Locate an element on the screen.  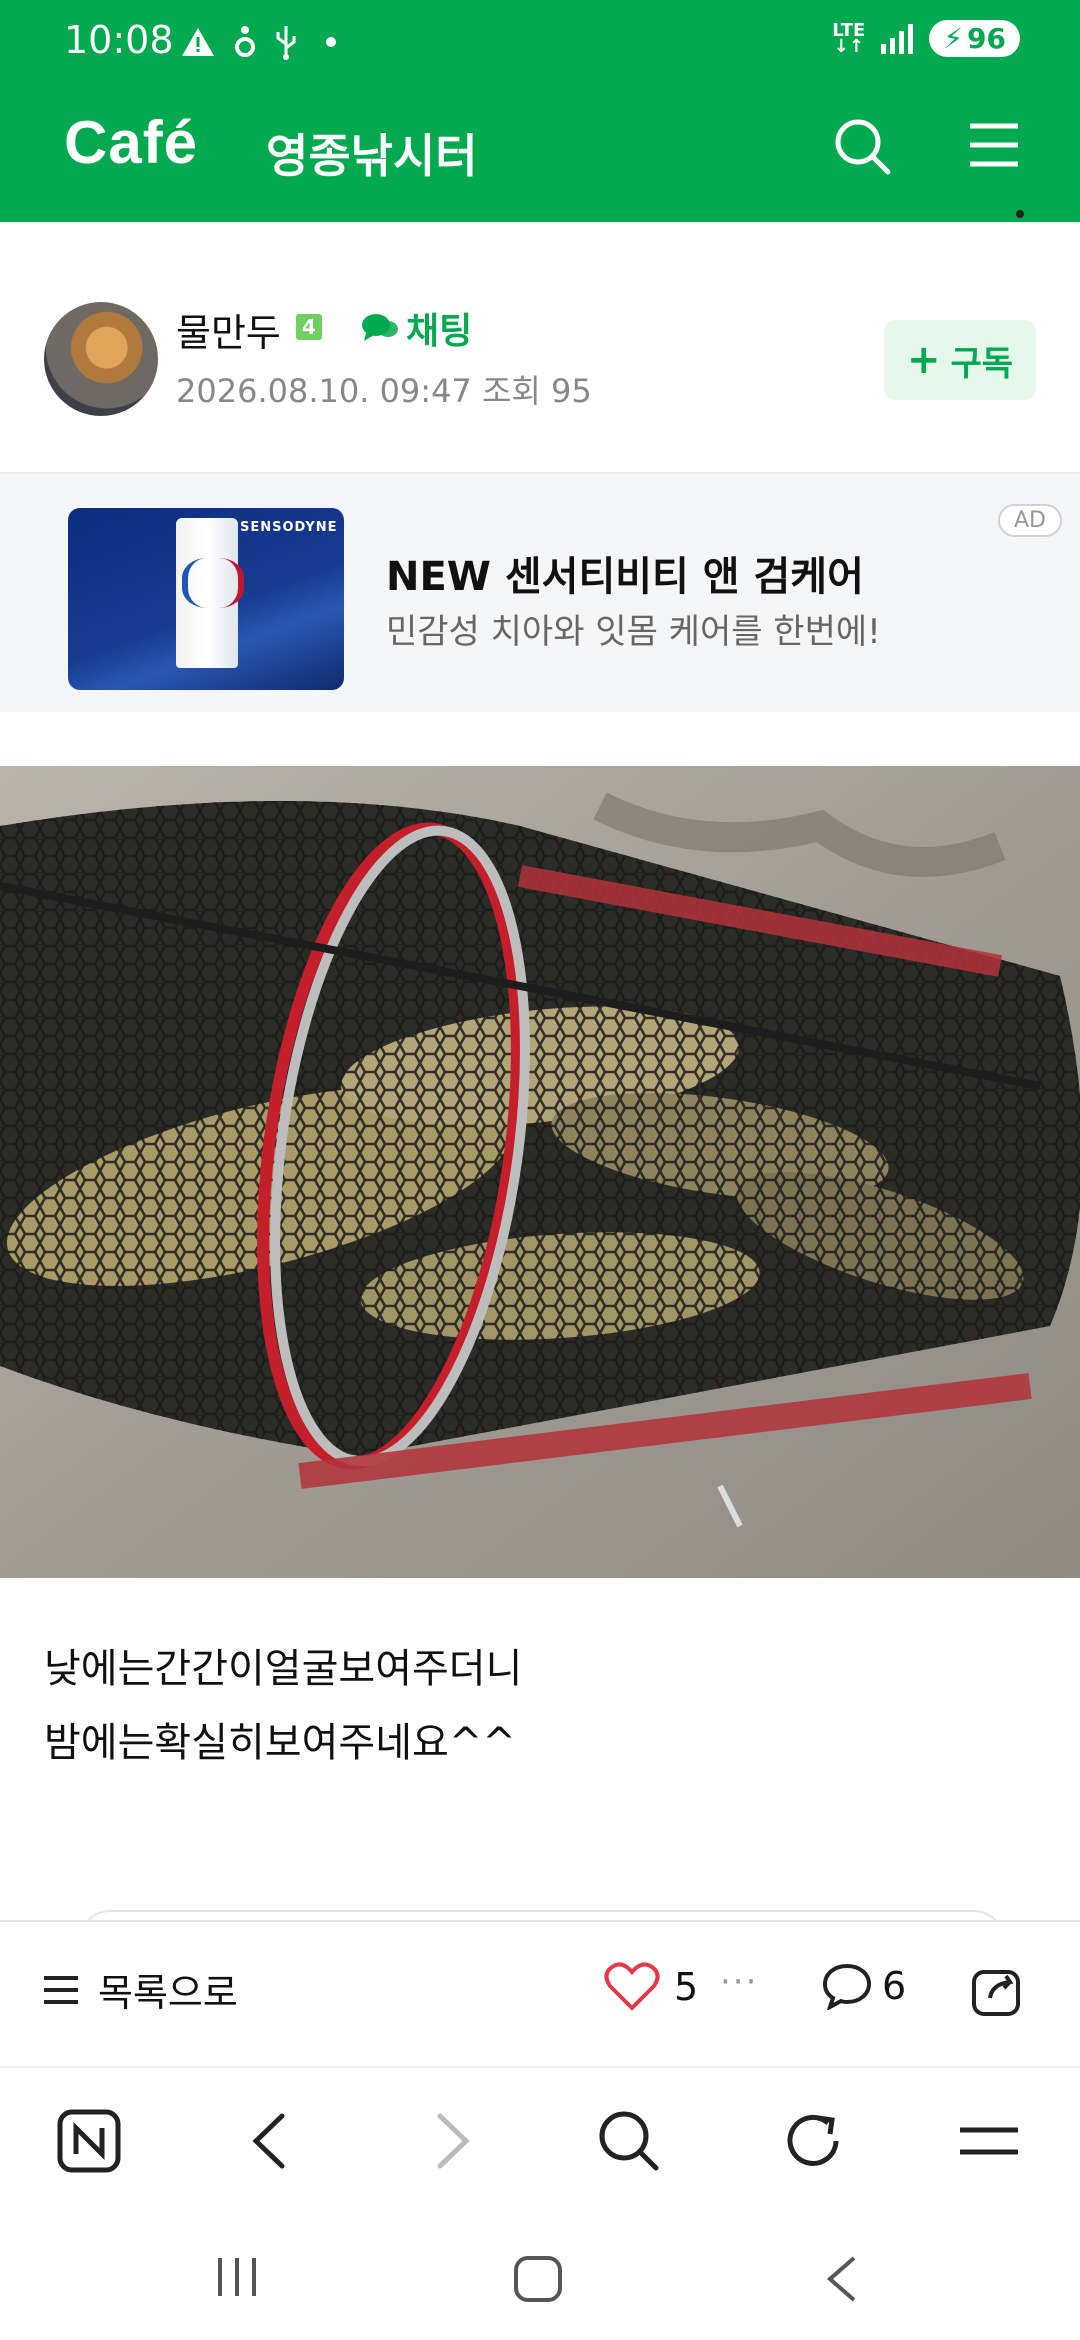
refresh-icon is located at coordinates (813, 2141).